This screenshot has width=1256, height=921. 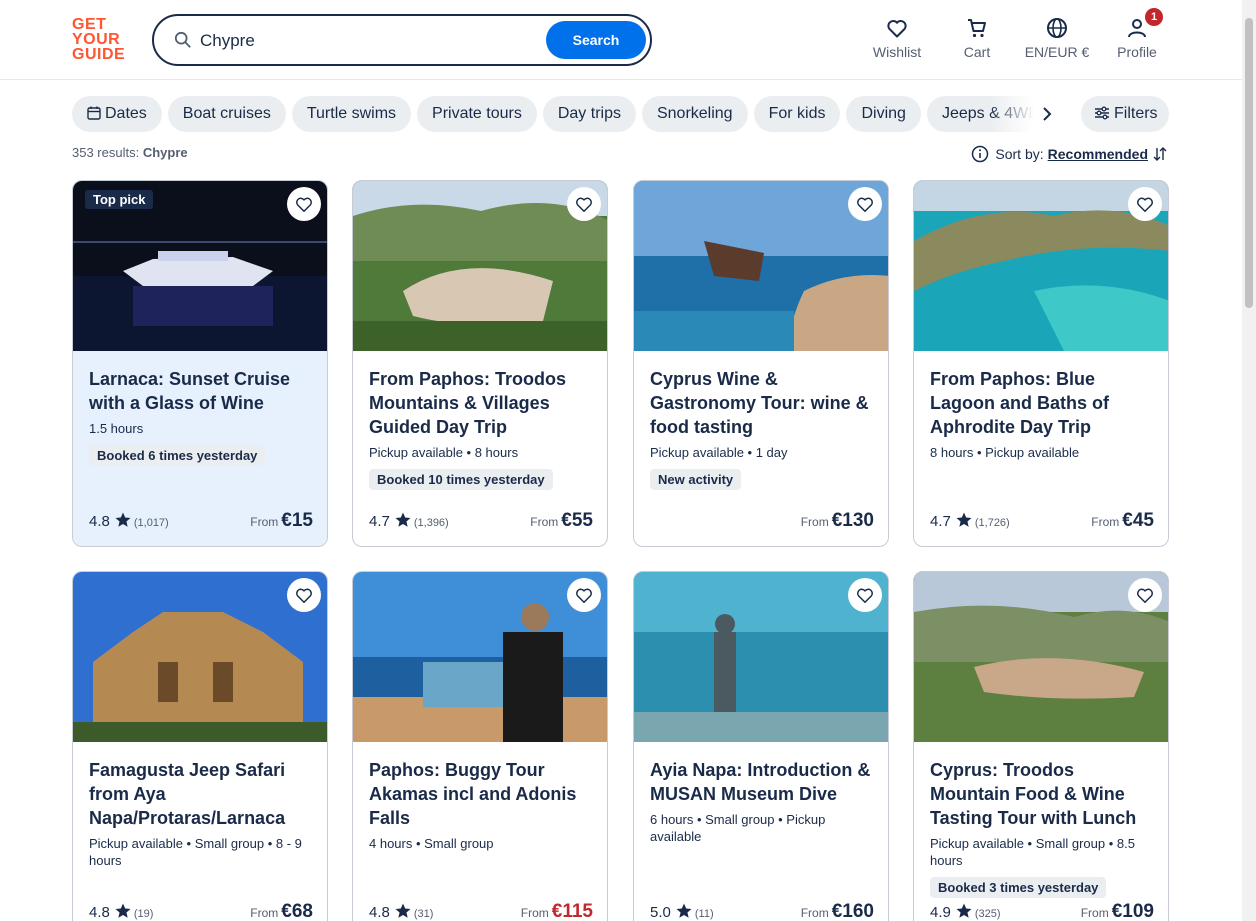 I want to click on sliders-icon, so click(x=1102, y=113).